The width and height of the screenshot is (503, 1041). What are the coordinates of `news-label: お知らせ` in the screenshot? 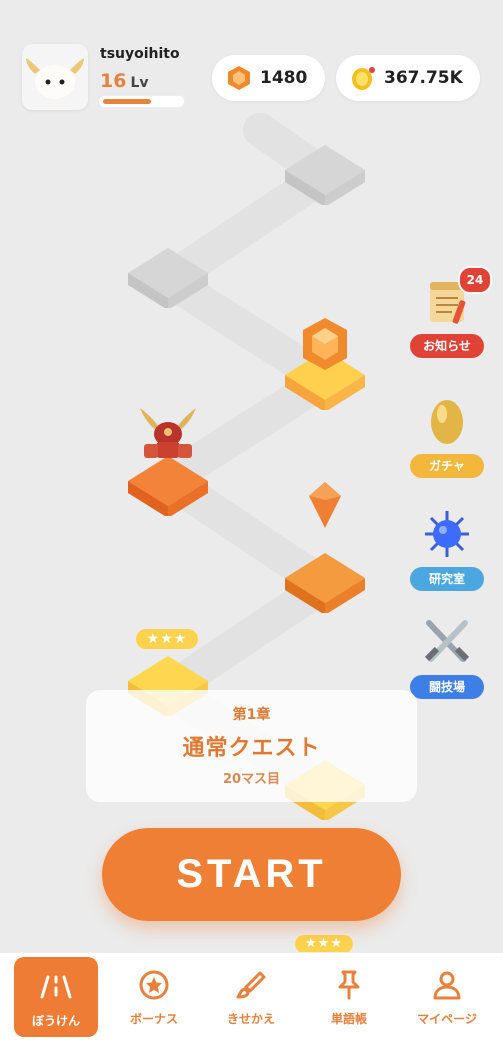 It's located at (447, 346).